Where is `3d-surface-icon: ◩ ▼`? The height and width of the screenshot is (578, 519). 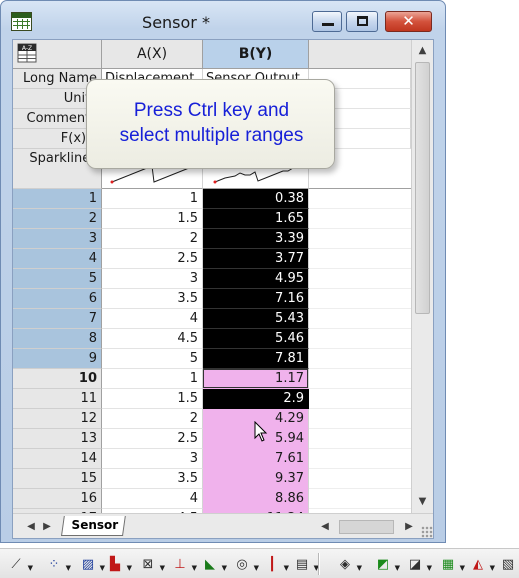 3d-surface-icon: ◩ ▼ is located at coordinates (386, 565).